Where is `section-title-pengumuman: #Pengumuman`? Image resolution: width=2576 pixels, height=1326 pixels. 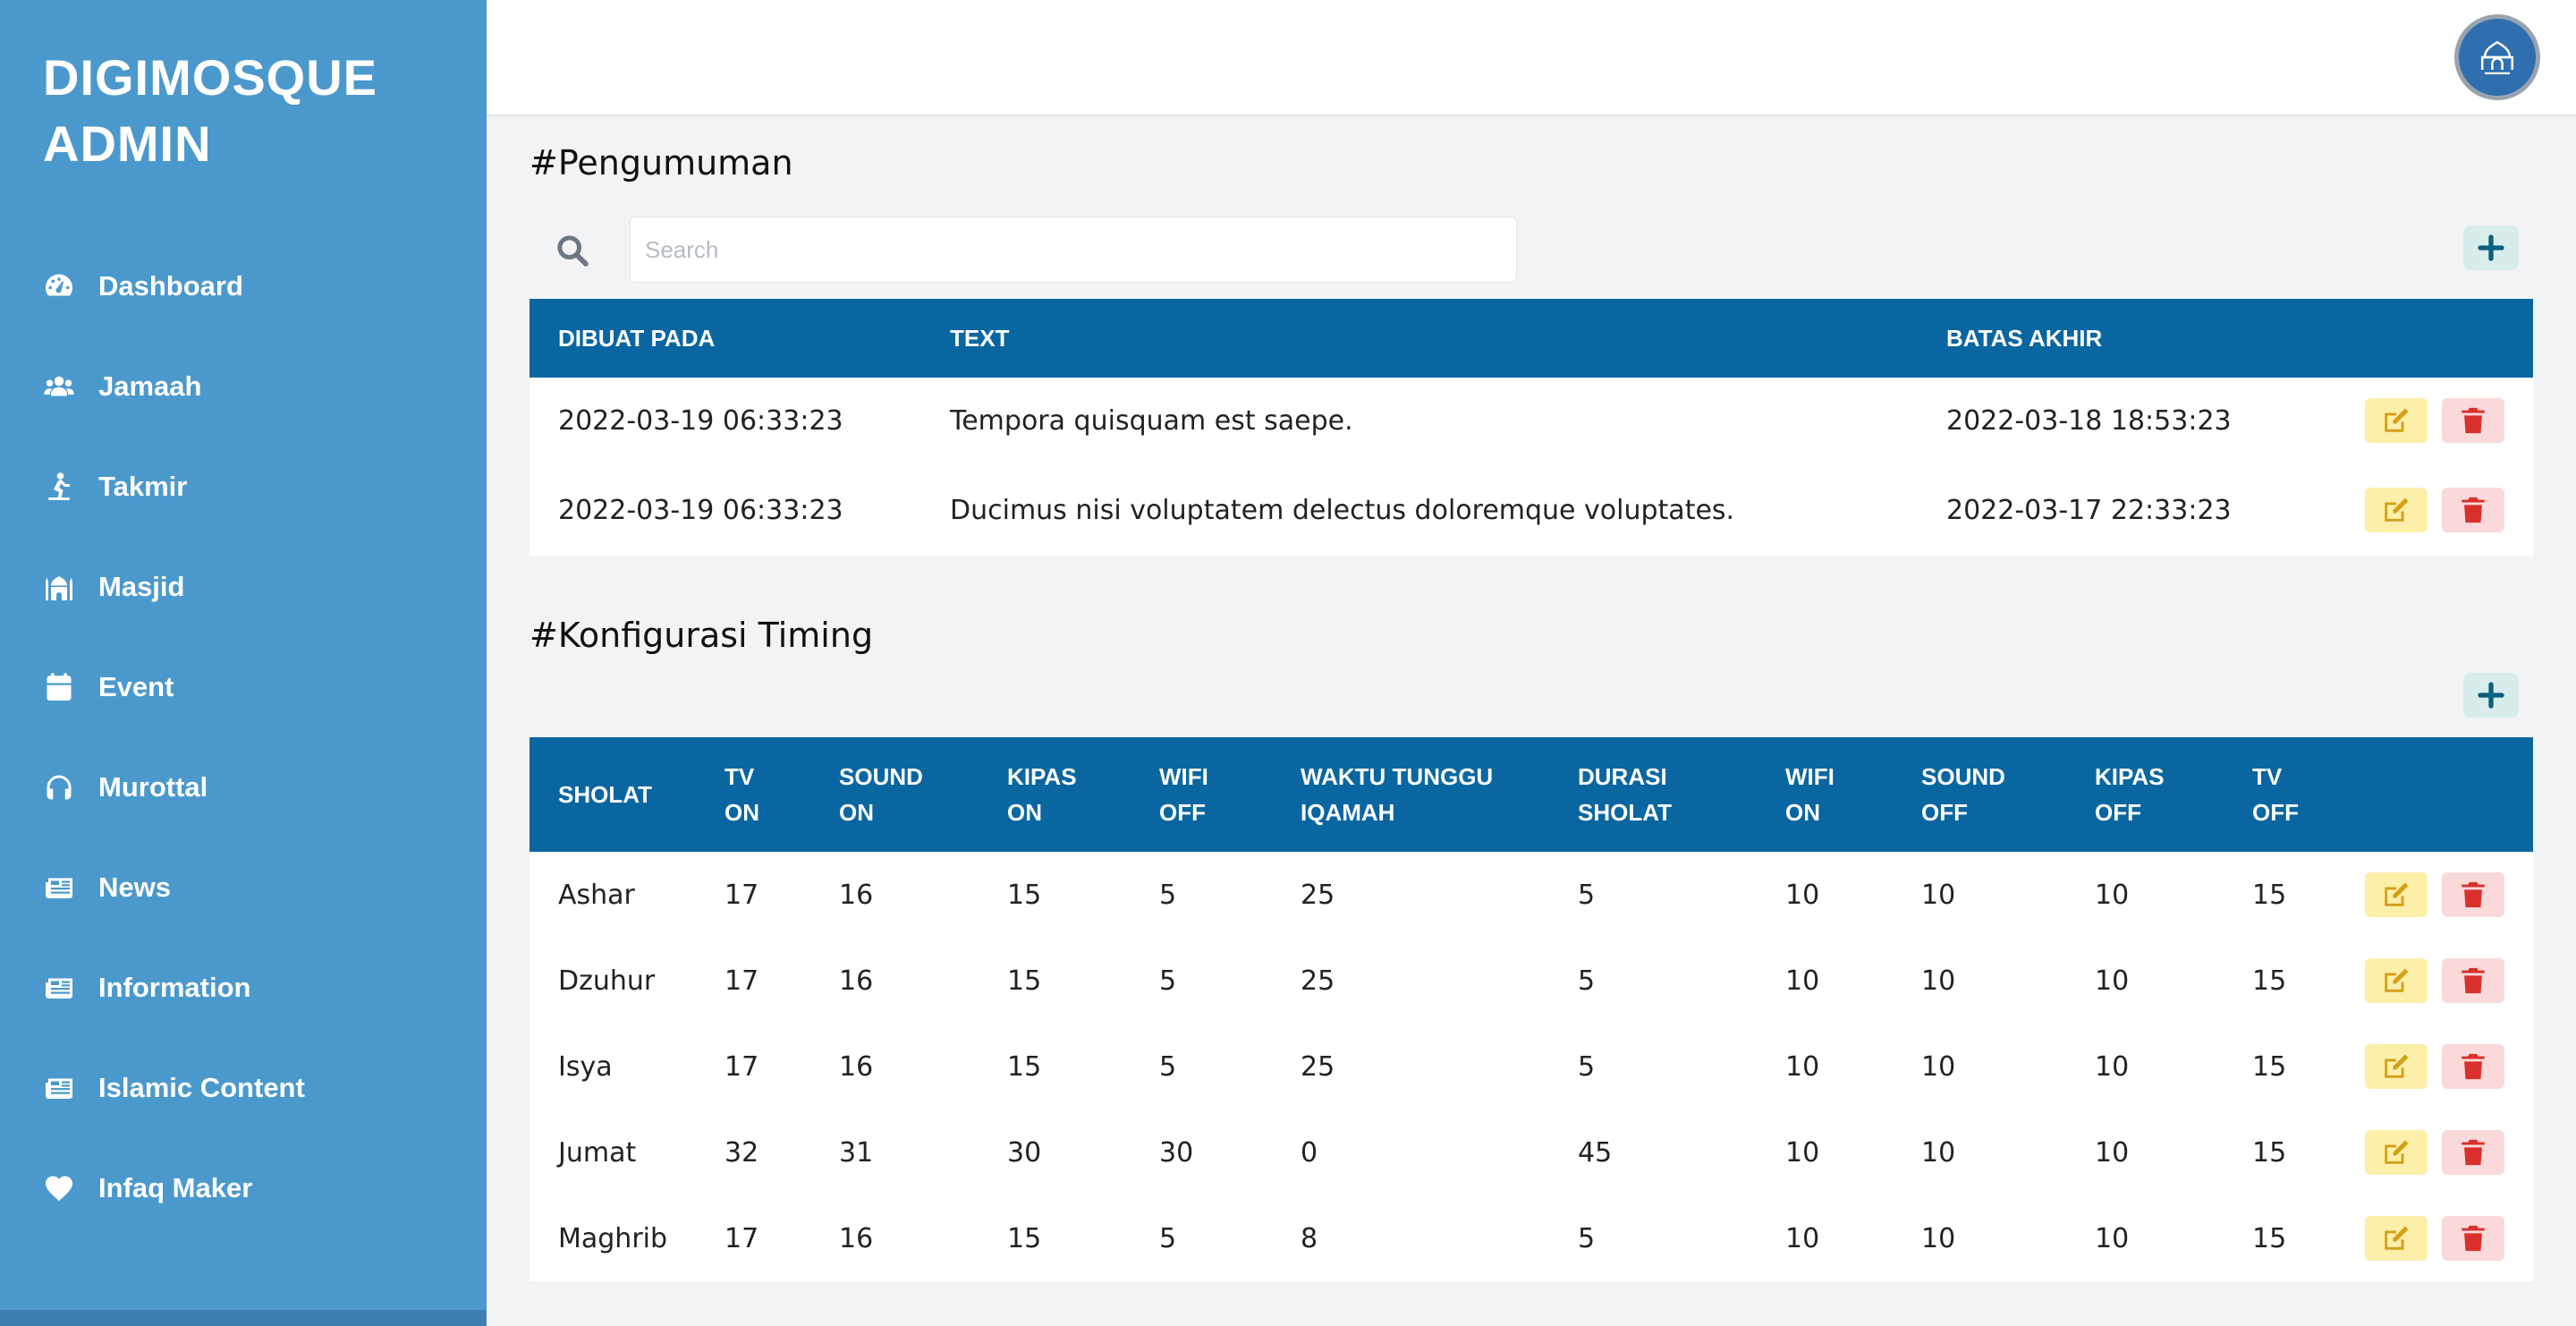 section-title-pengumuman: #Pengumuman is located at coordinates (661, 163).